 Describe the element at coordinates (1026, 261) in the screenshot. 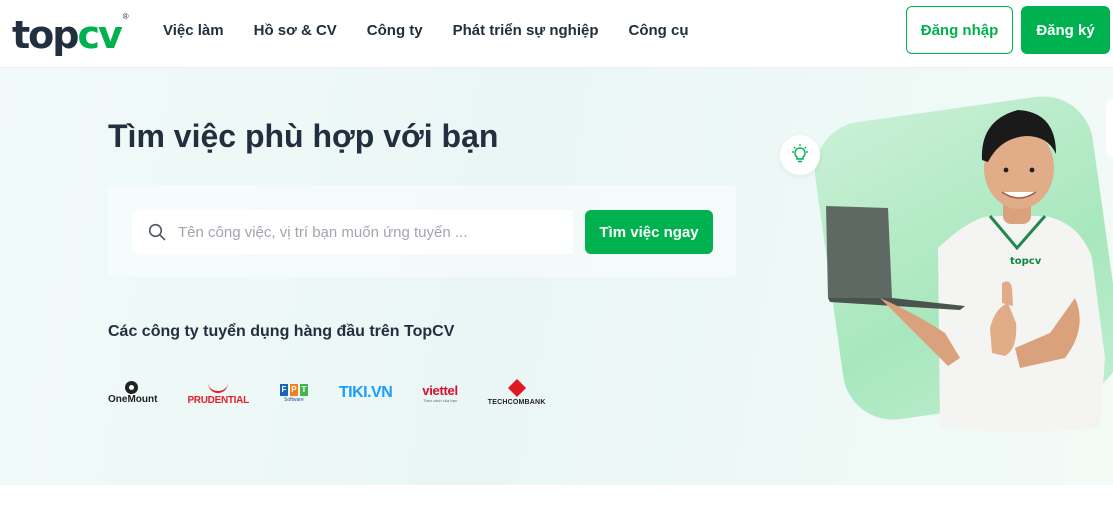

I see `shirt-logo: topcv` at that location.